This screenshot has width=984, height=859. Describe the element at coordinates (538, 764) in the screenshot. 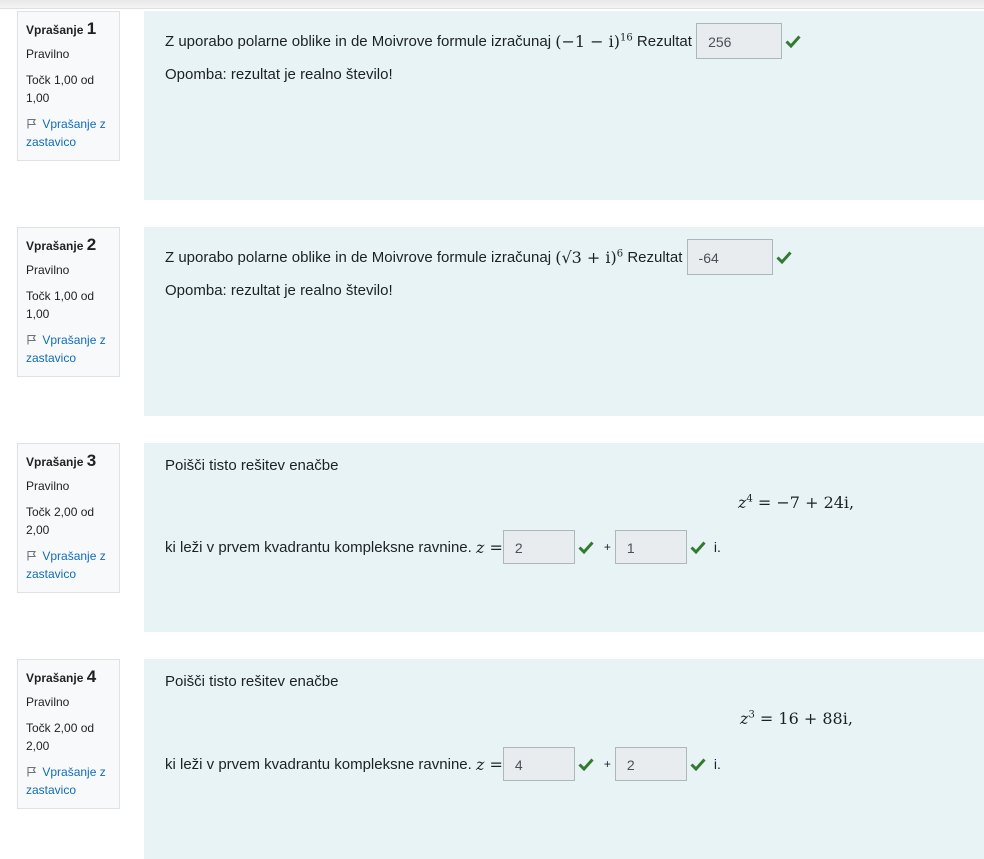

I see `answer-real-input: 4` at that location.